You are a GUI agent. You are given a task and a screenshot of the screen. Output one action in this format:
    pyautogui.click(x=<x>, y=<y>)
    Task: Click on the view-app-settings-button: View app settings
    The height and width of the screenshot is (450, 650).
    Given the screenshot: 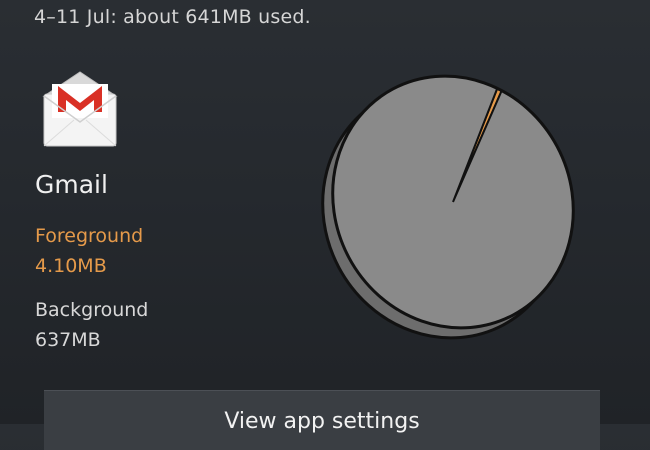 What is the action you would take?
    pyautogui.click(x=322, y=420)
    